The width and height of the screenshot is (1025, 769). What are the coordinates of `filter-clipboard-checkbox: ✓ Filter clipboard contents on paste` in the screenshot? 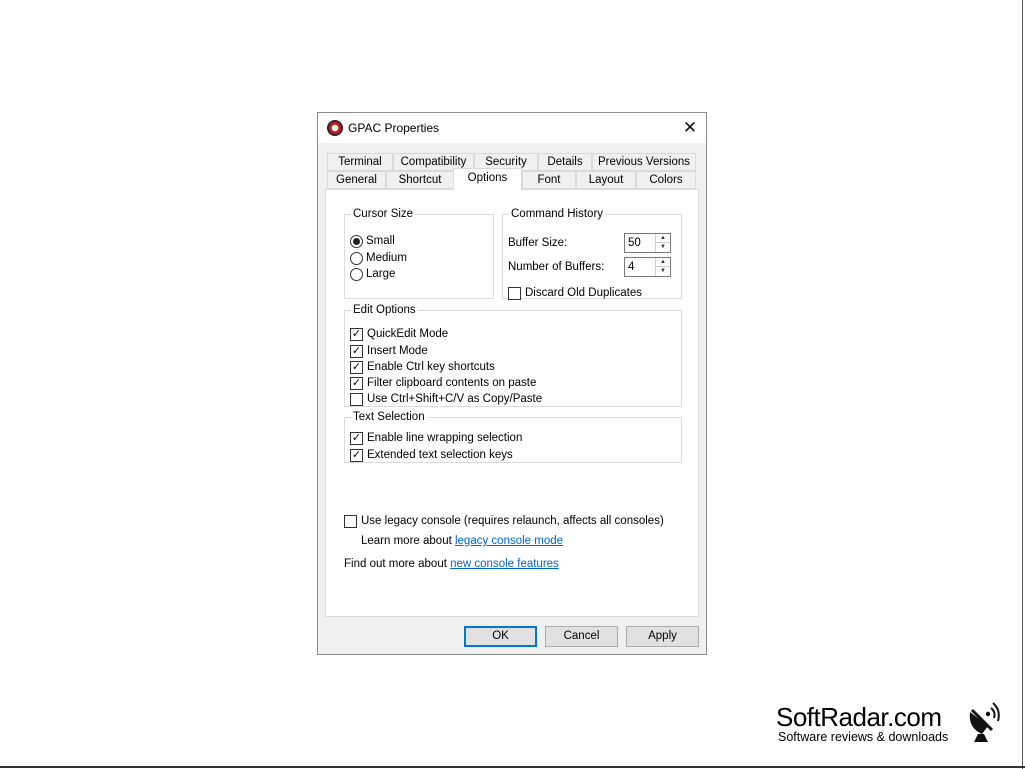 It's located at (443, 383).